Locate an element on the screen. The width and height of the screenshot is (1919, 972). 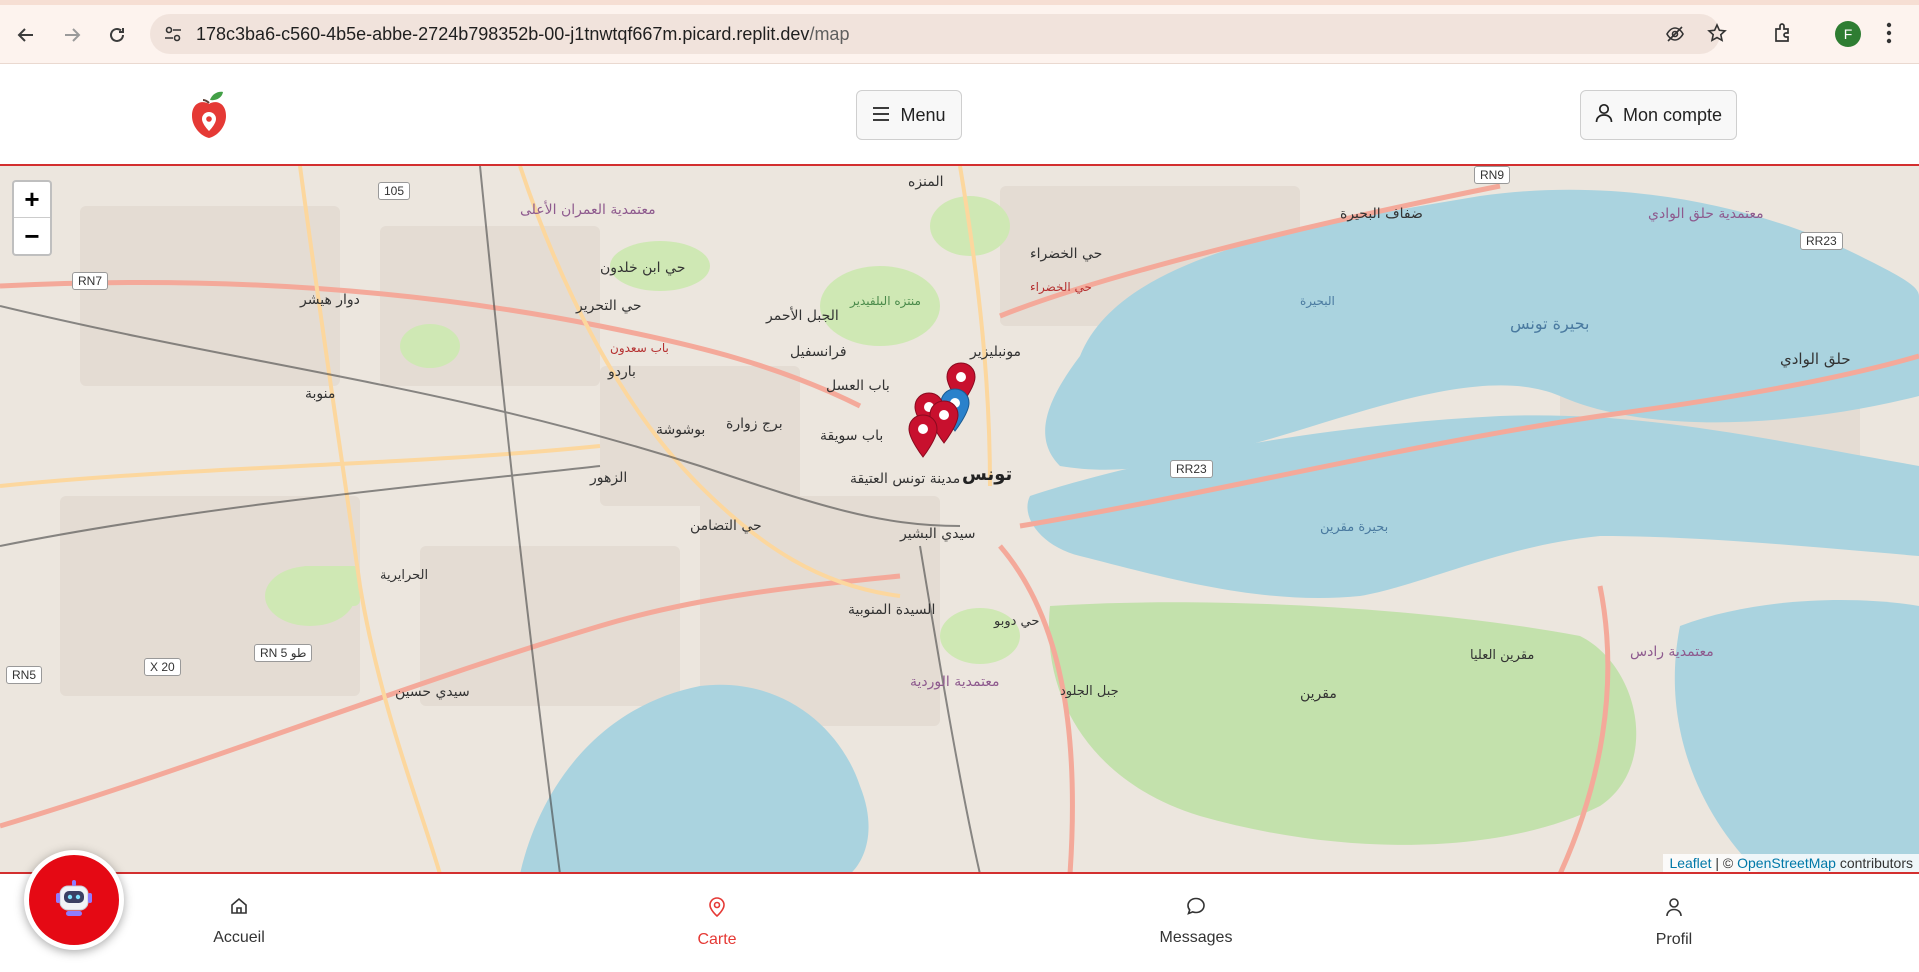
road-shield: 105 is located at coordinates (394, 191).